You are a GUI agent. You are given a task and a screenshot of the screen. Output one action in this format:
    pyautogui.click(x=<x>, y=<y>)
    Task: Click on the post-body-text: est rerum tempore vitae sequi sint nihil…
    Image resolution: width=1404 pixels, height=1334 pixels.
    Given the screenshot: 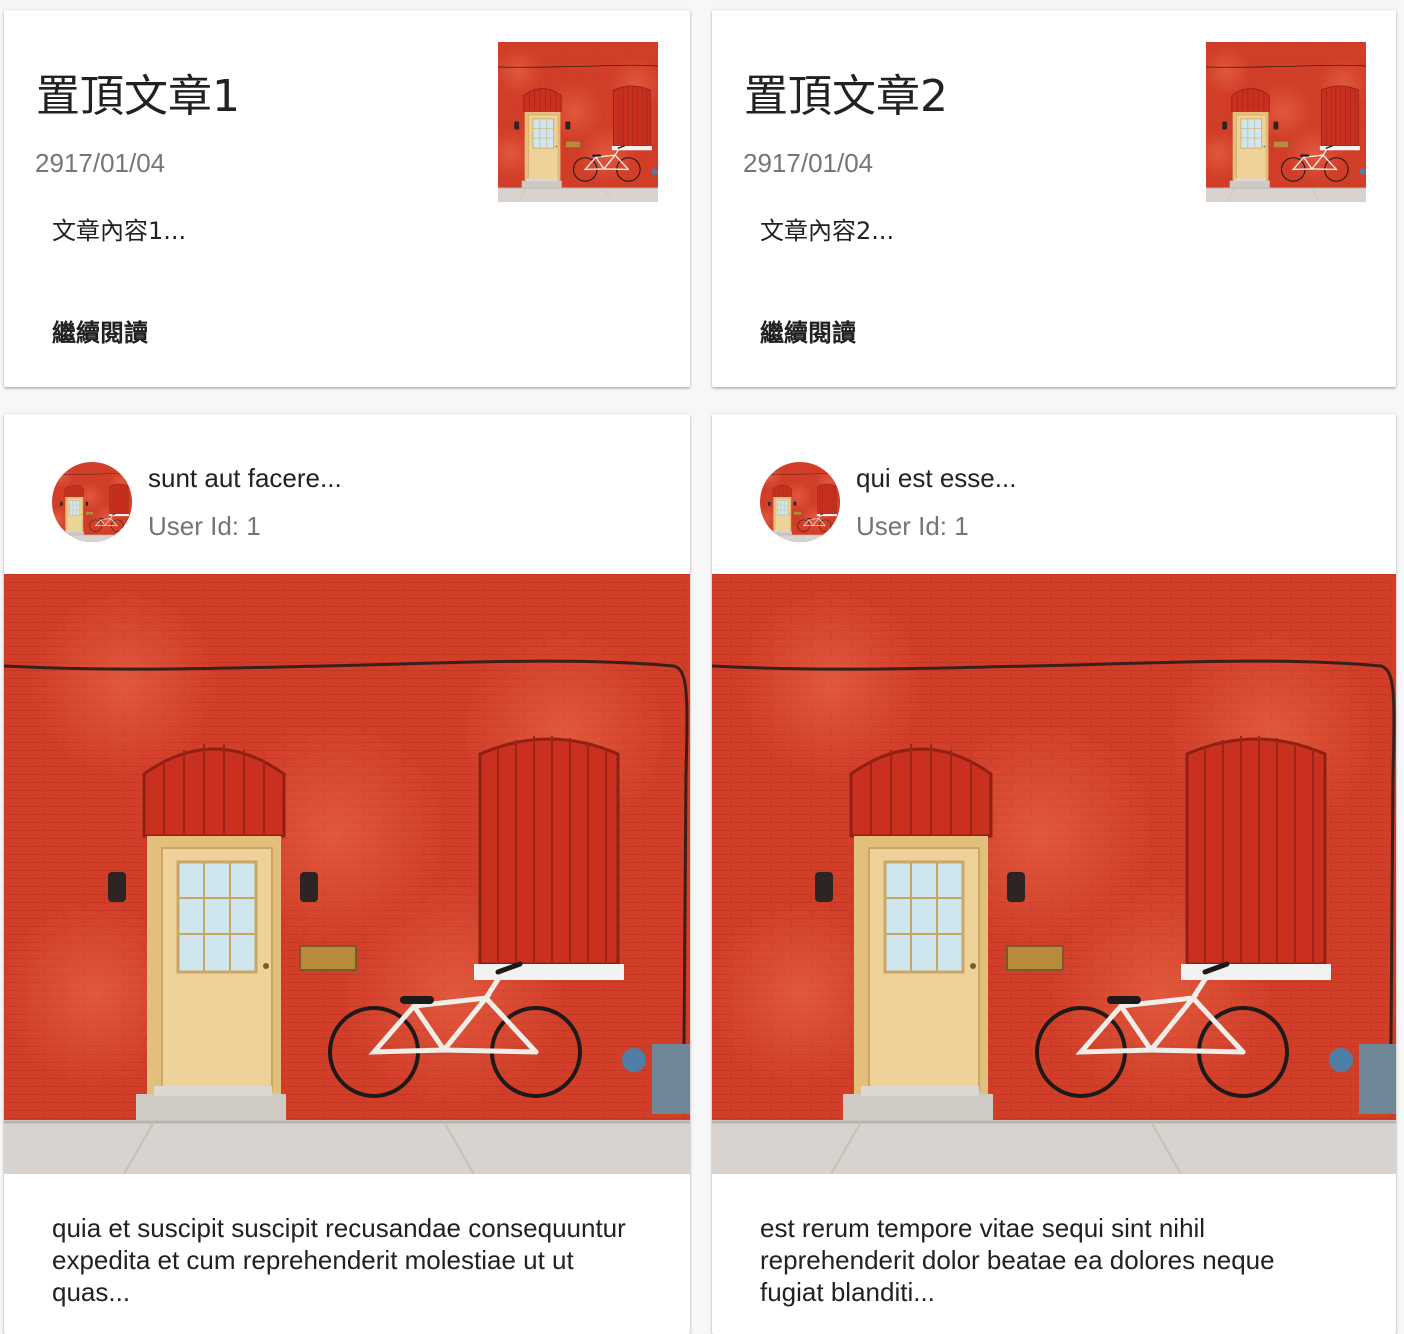 What is the action you would take?
    pyautogui.click(x=1017, y=1260)
    